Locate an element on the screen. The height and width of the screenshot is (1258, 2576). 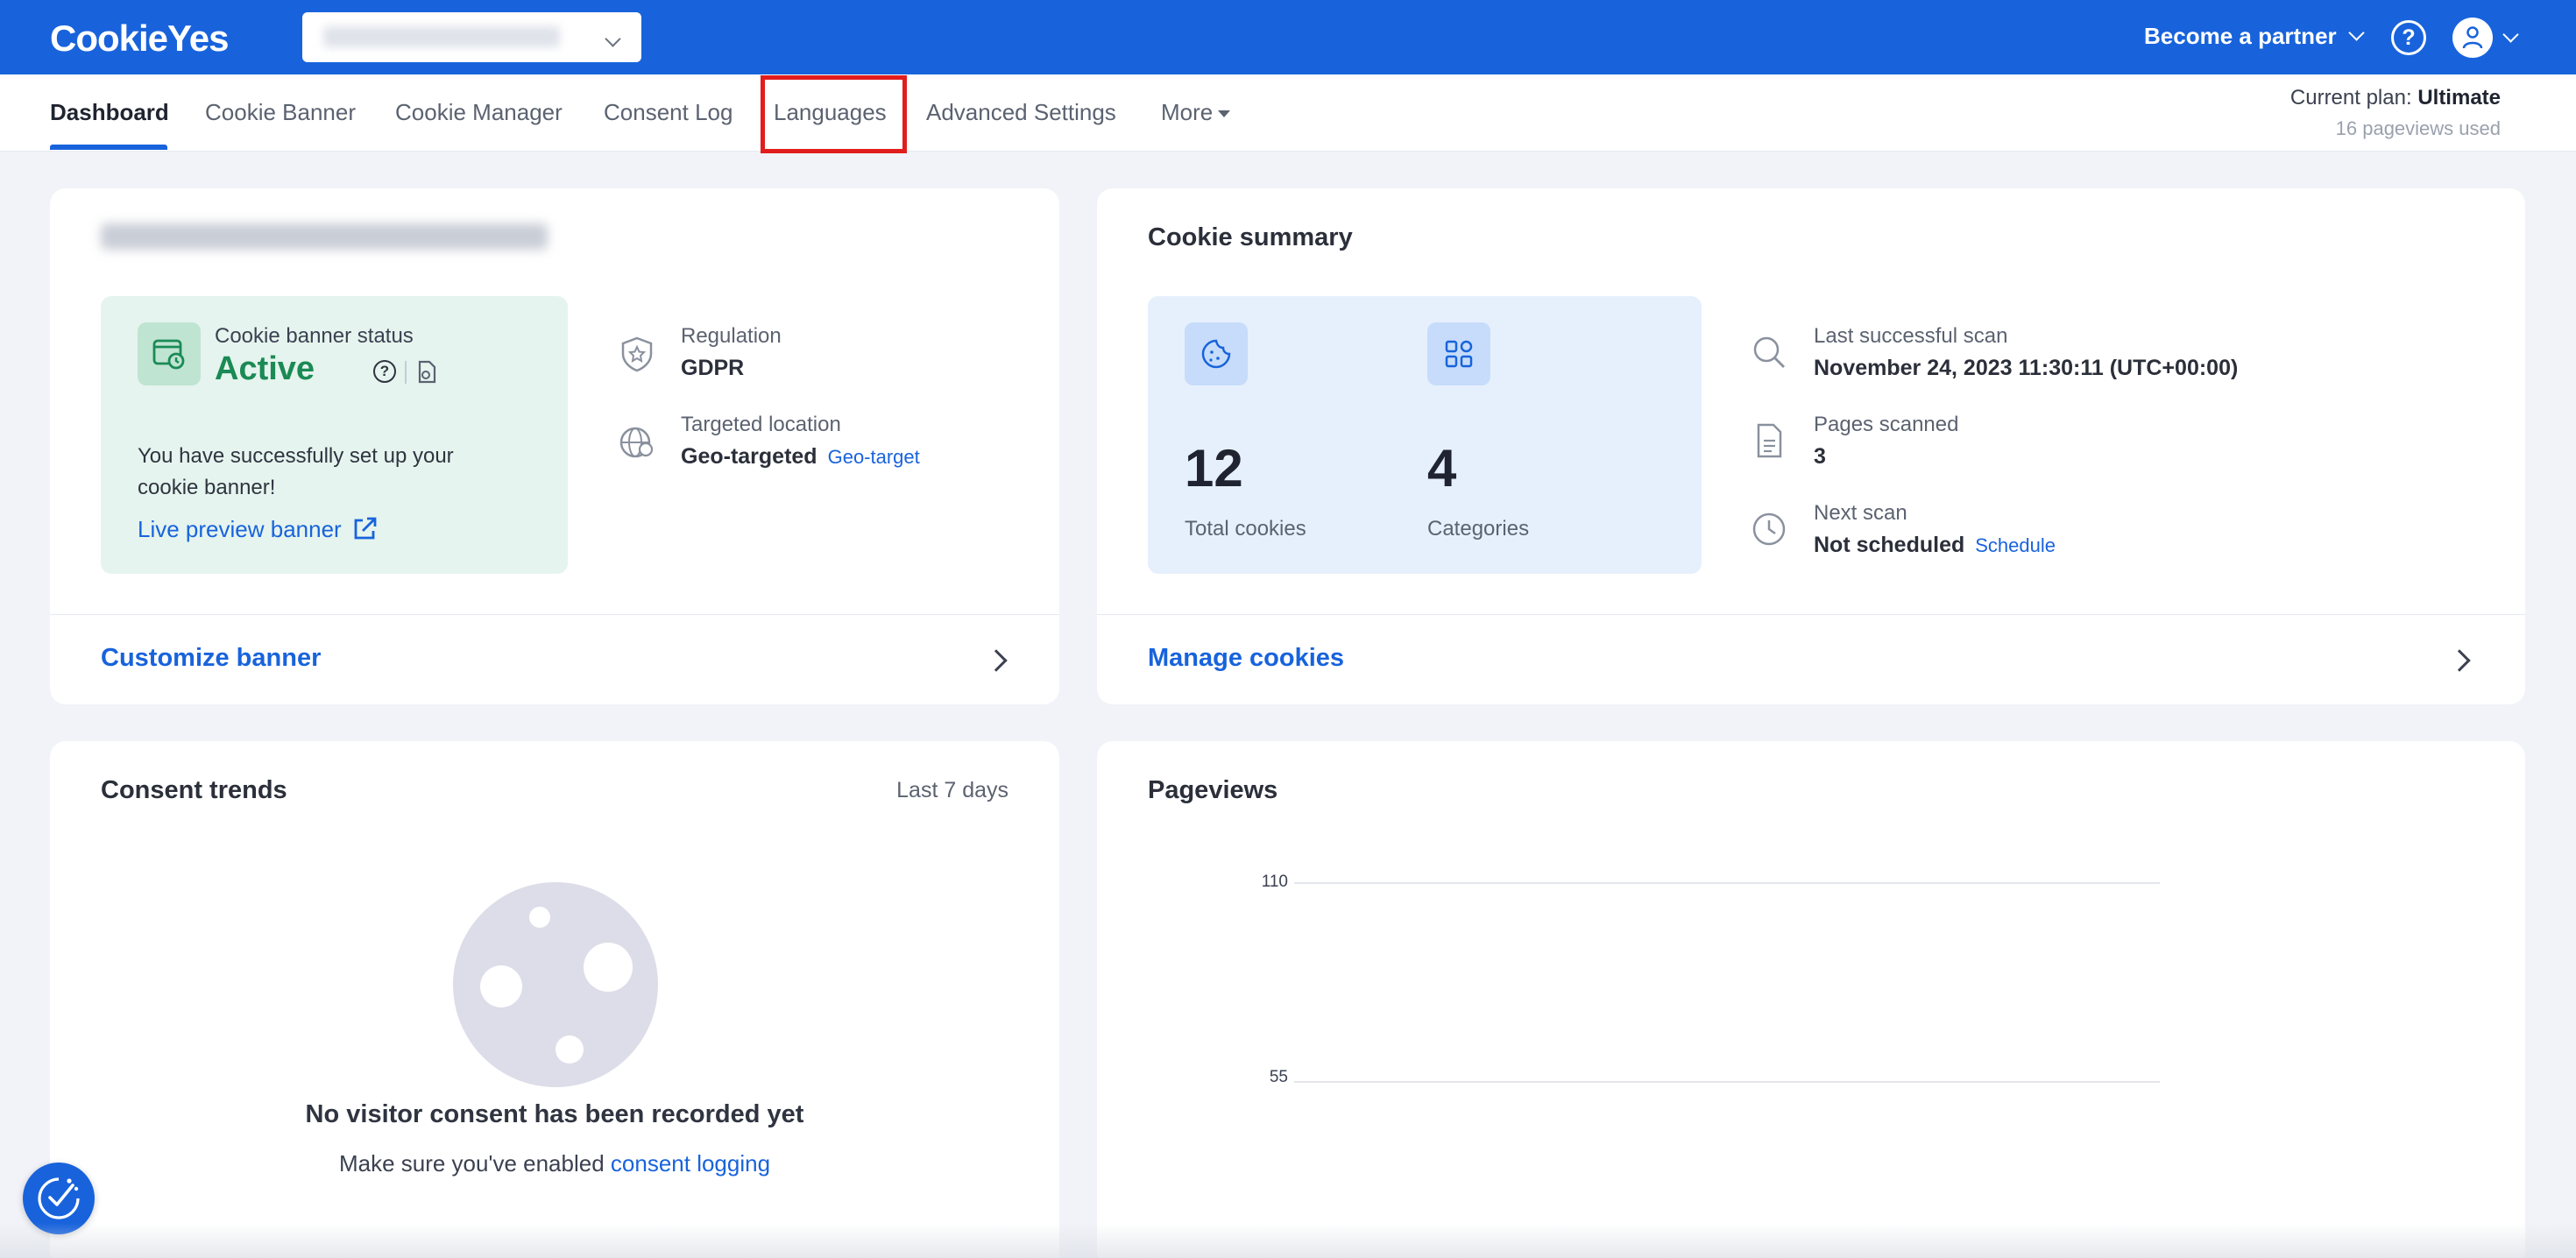
divider is located at coordinates (406, 372).